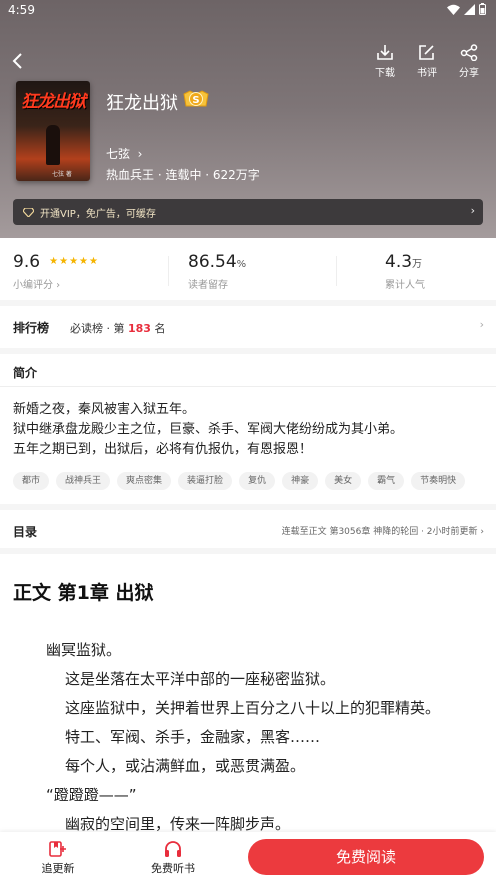 The height and width of the screenshot is (882, 496). Describe the element at coordinates (426, 52) in the screenshot. I see `edit-icon` at that location.